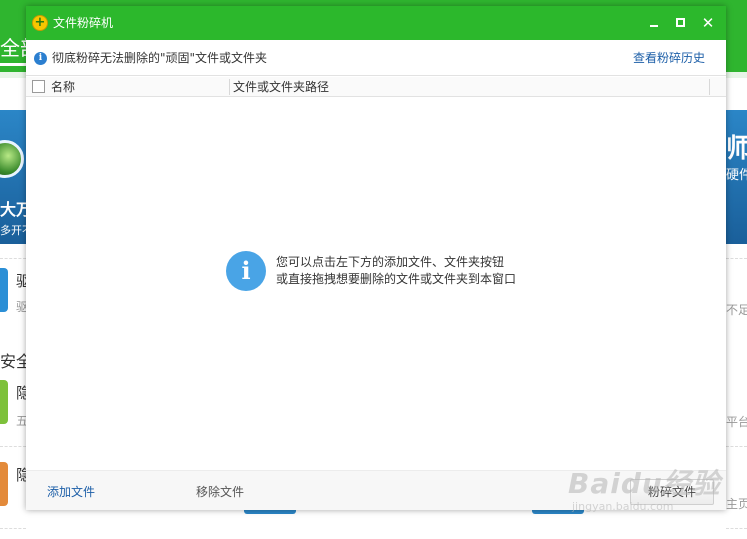 This screenshot has width=747, height=539. What do you see at coordinates (21, 307) in the screenshot?
I see `row1-subtitle: 驱` at bounding box center [21, 307].